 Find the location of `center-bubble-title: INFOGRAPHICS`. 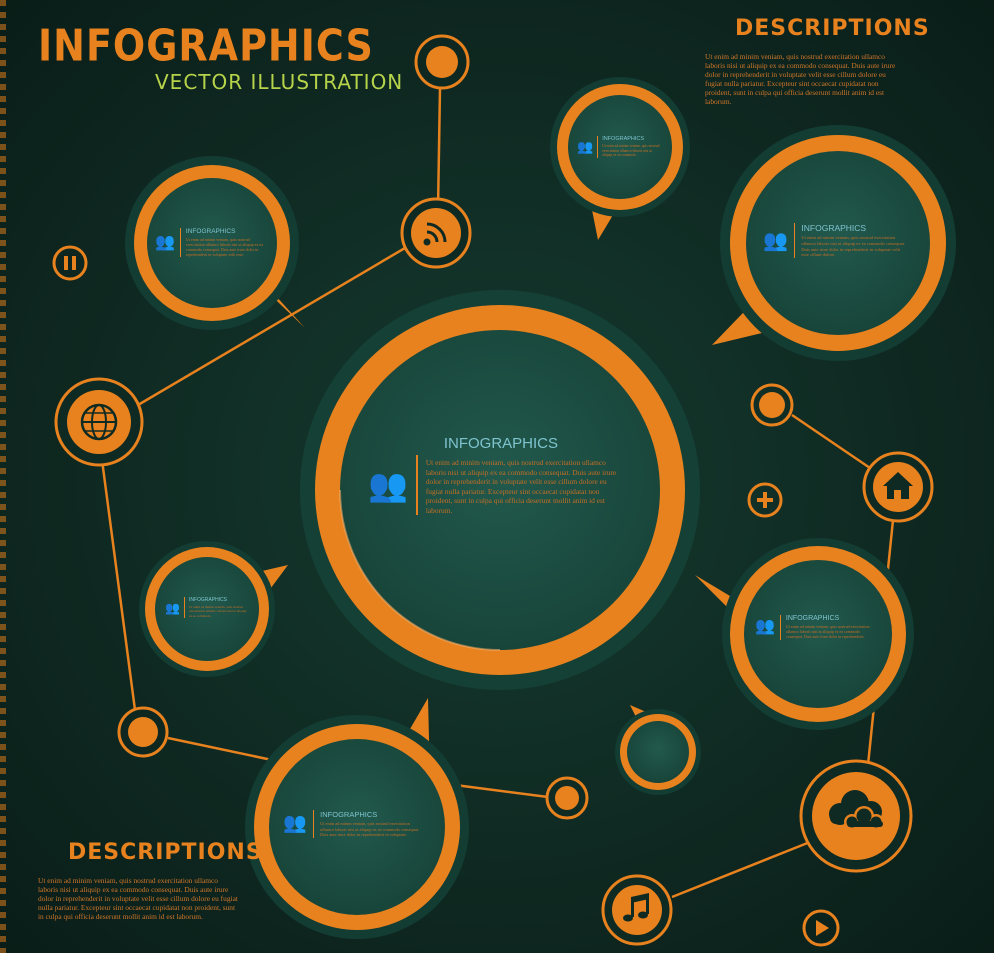

center-bubble-title: INFOGRAPHICS is located at coordinates (501, 443).